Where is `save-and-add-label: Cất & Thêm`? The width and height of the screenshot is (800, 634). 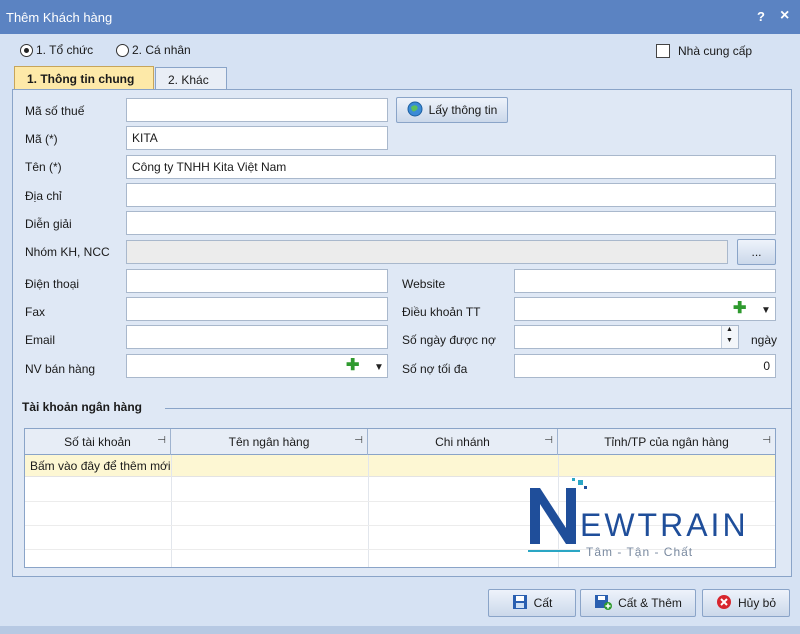 save-and-add-label: Cất & Thêm is located at coordinates (650, 603).